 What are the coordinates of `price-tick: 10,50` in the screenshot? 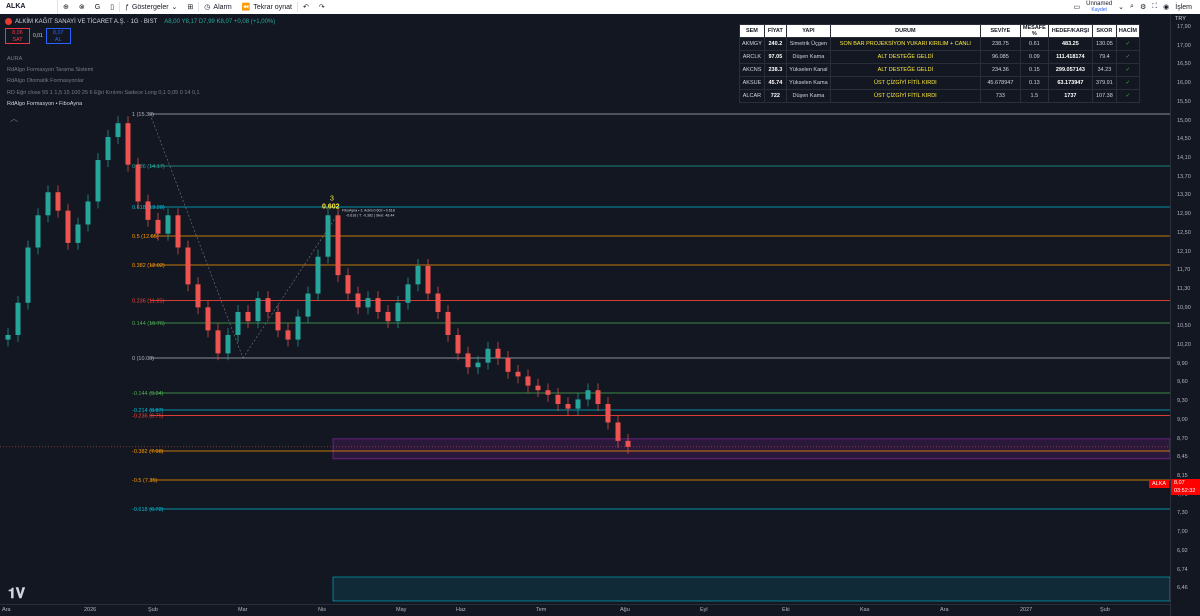 It's located at (1184, 326).